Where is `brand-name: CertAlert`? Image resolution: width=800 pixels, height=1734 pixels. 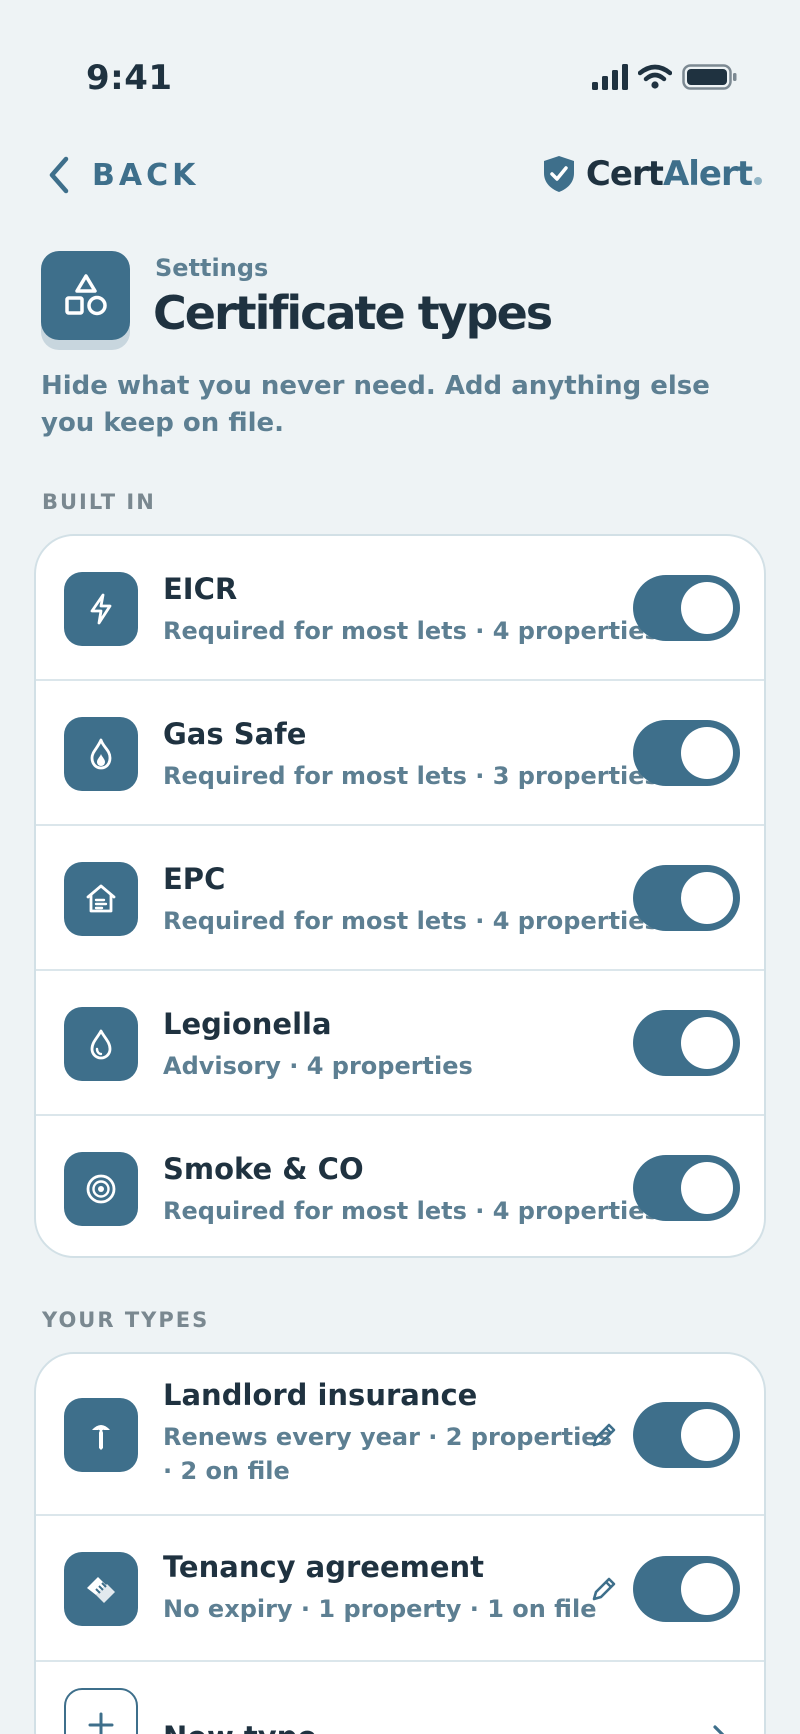 brand-name: CertAlert is located at coordinates (674, 174).